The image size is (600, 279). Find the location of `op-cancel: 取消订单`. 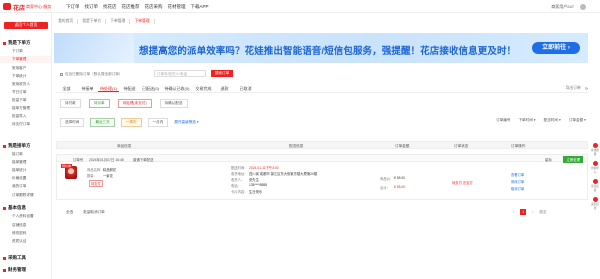

op-cancel: 取消订单 is located at coordinates (517, 188).